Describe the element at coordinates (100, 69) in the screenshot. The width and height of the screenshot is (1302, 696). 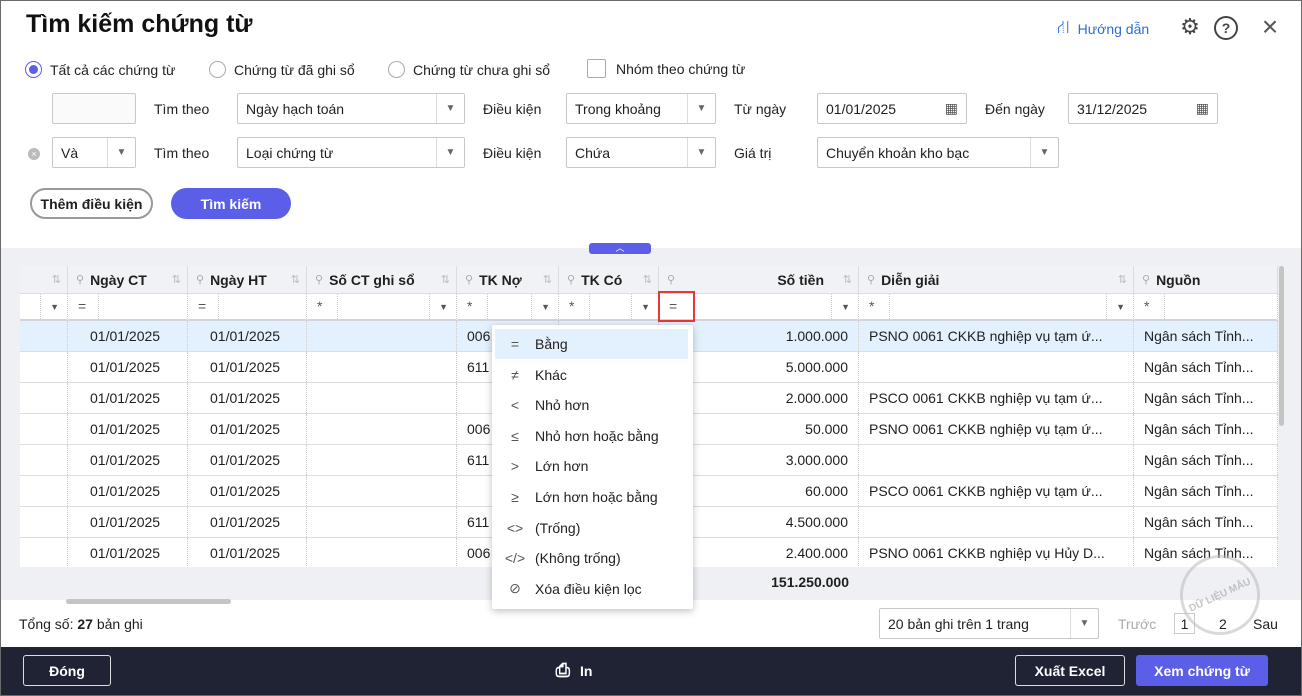
I see `radio-all: Tất cả các chứng từ` at that location.